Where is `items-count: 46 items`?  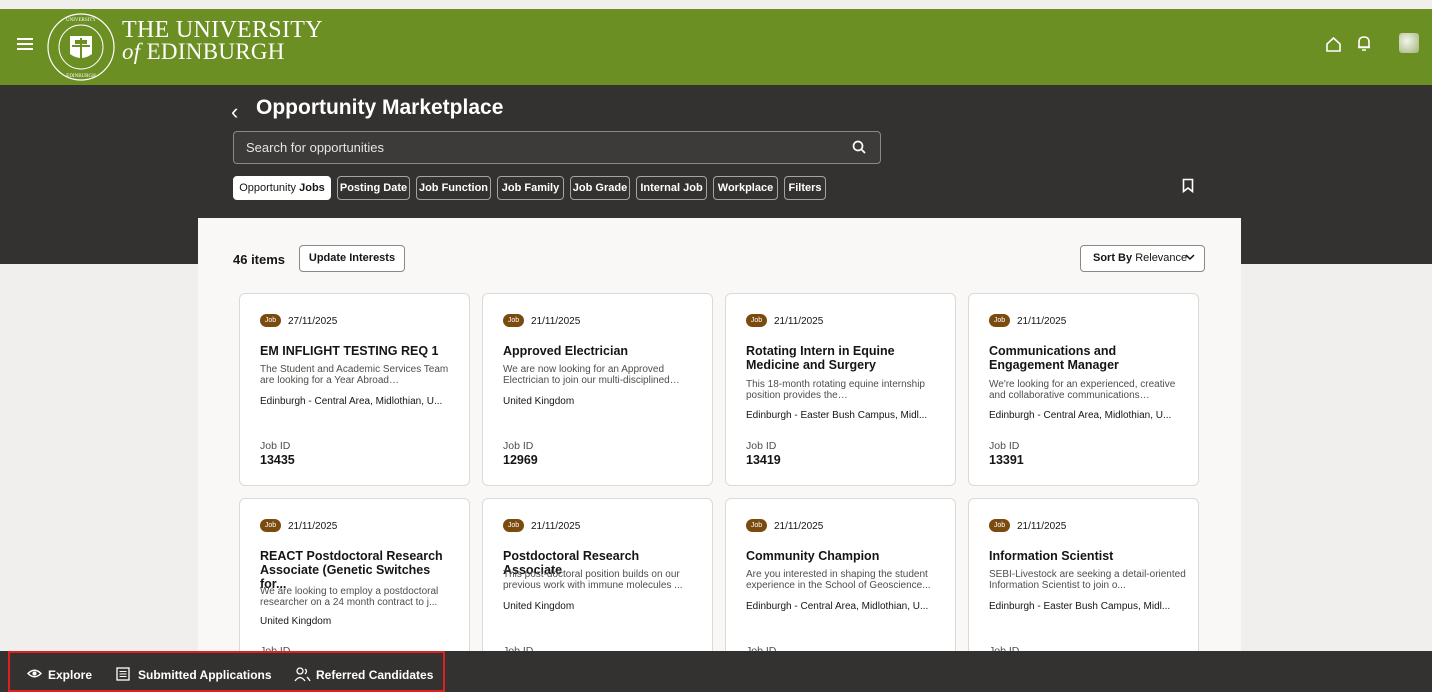
items-count: 46 items is located at coordinates (259, 259).